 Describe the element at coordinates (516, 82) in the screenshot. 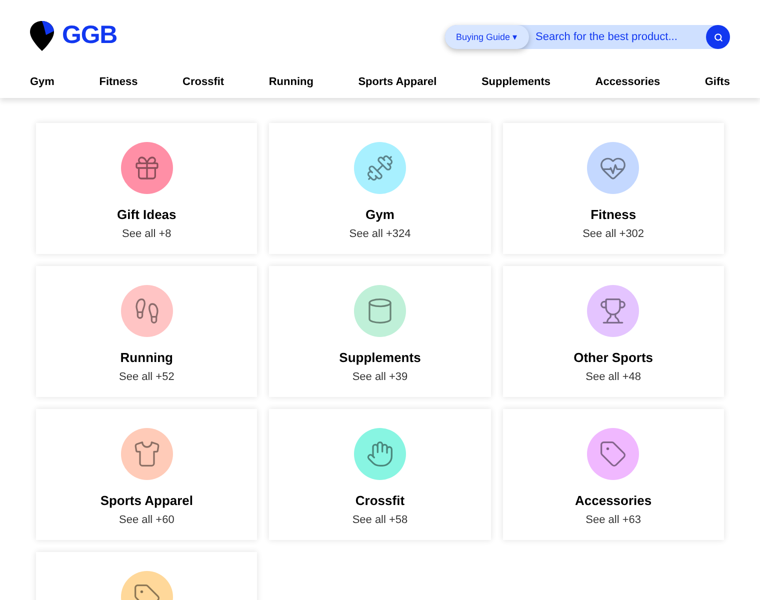

I see `nav-link: Supplements` at that location.